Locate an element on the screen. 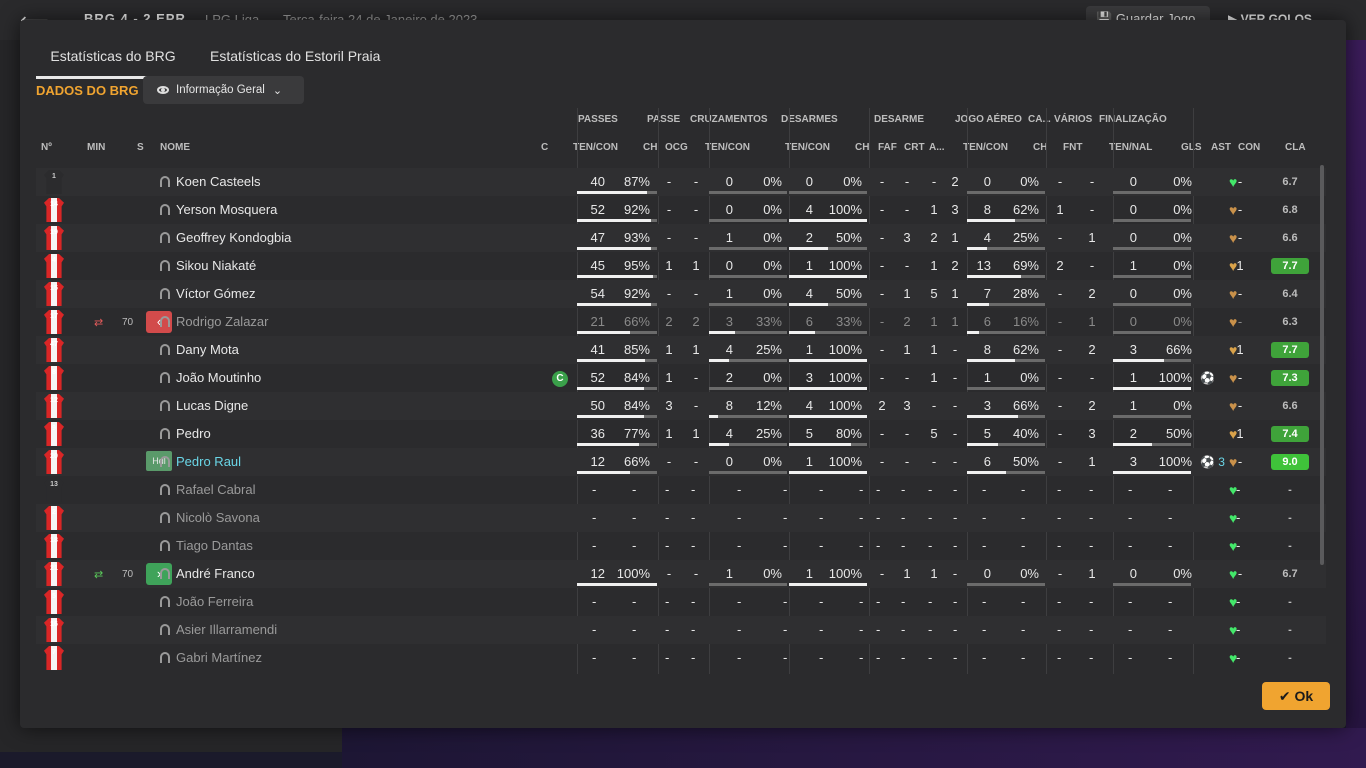 This screenshot has width=1366, height=768. player-name: Koen Casteels is located at coordinates (218, 181).